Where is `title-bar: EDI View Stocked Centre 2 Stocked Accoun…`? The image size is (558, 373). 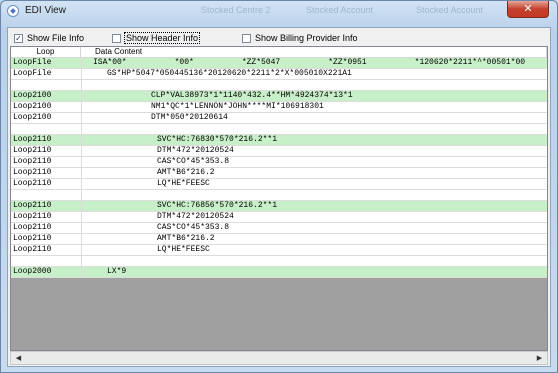
title-bar: EDI View Stocked Centre 2 Stocked Accoun… is located at coordinates (279, 12).